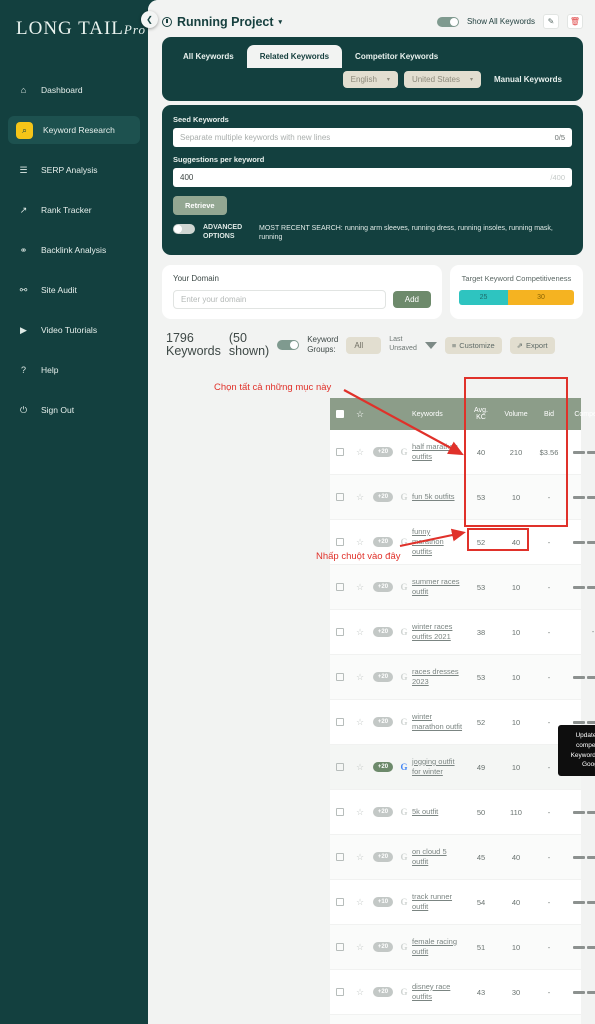 The height and width of the screenshot is (1024, 595). I want to click on export-button: ⇗ Export, so click(532, 345).